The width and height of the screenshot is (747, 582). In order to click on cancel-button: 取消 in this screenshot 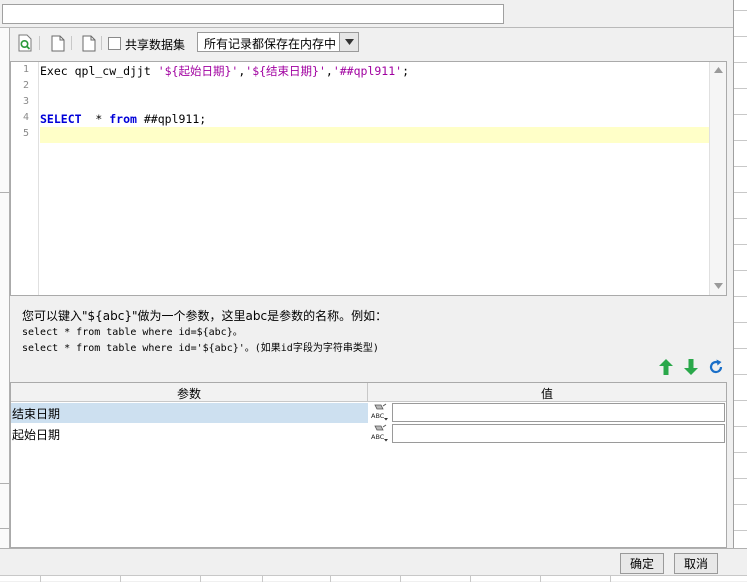, I will do `click(696, 563)`.